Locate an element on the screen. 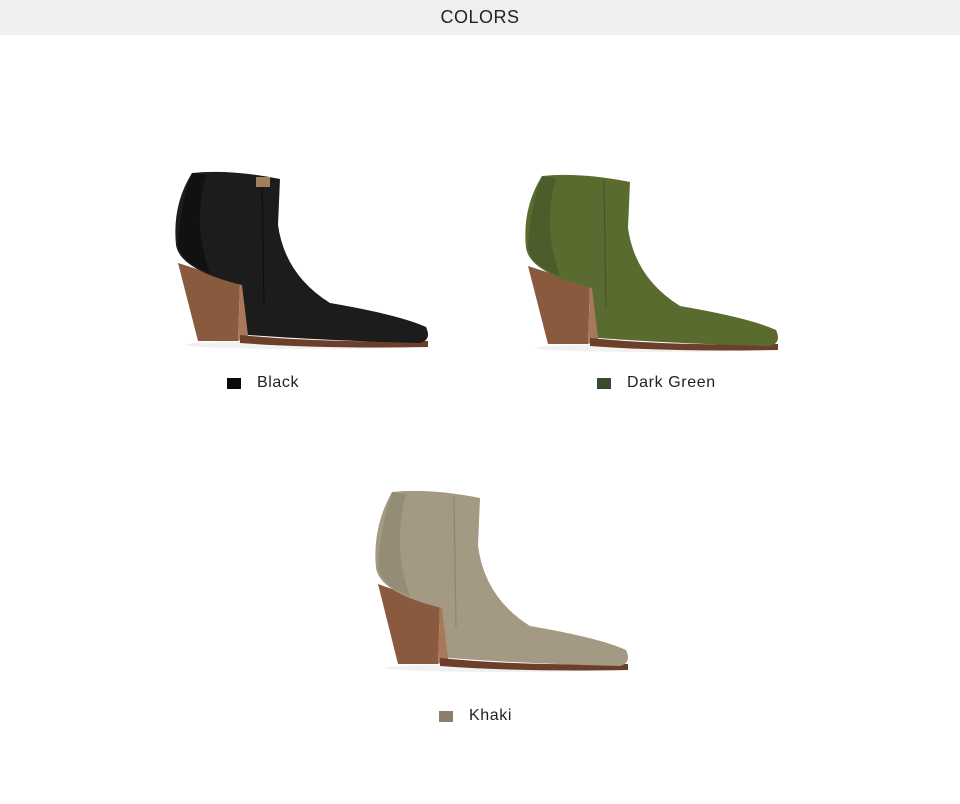 The width and height of the screenshot is (960, 804). color-option-black: Black is located at coordinates (263, 383).